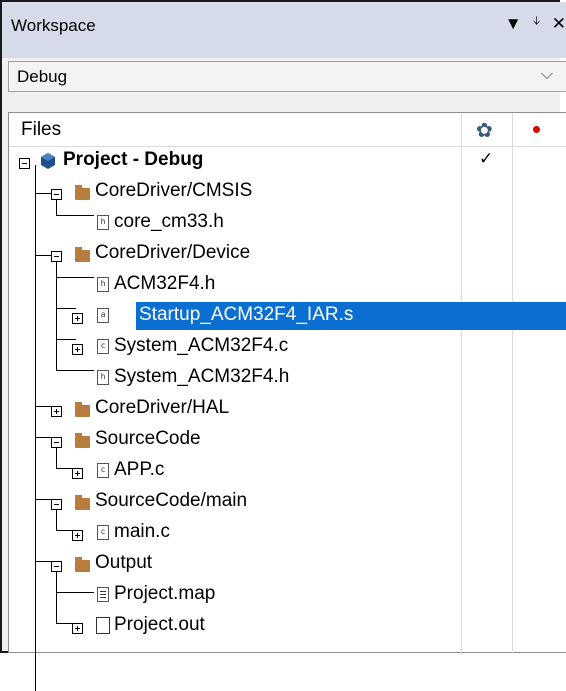 This screenshot has height=691, width=566. Describe the element at coordinates (287, 502) in the screenshot. I see `tree-row-folder: SourceCode/main` at that location.